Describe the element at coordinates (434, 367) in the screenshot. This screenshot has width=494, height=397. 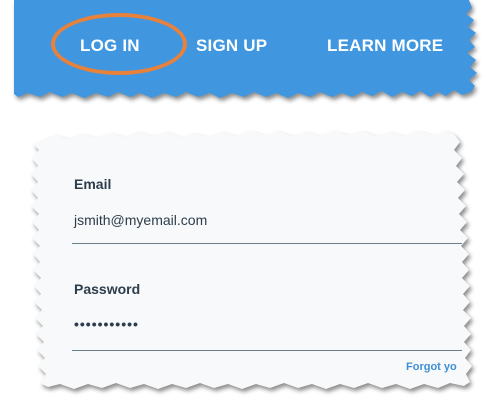
I see `forgot-password-link: Forgot yo` at that location.